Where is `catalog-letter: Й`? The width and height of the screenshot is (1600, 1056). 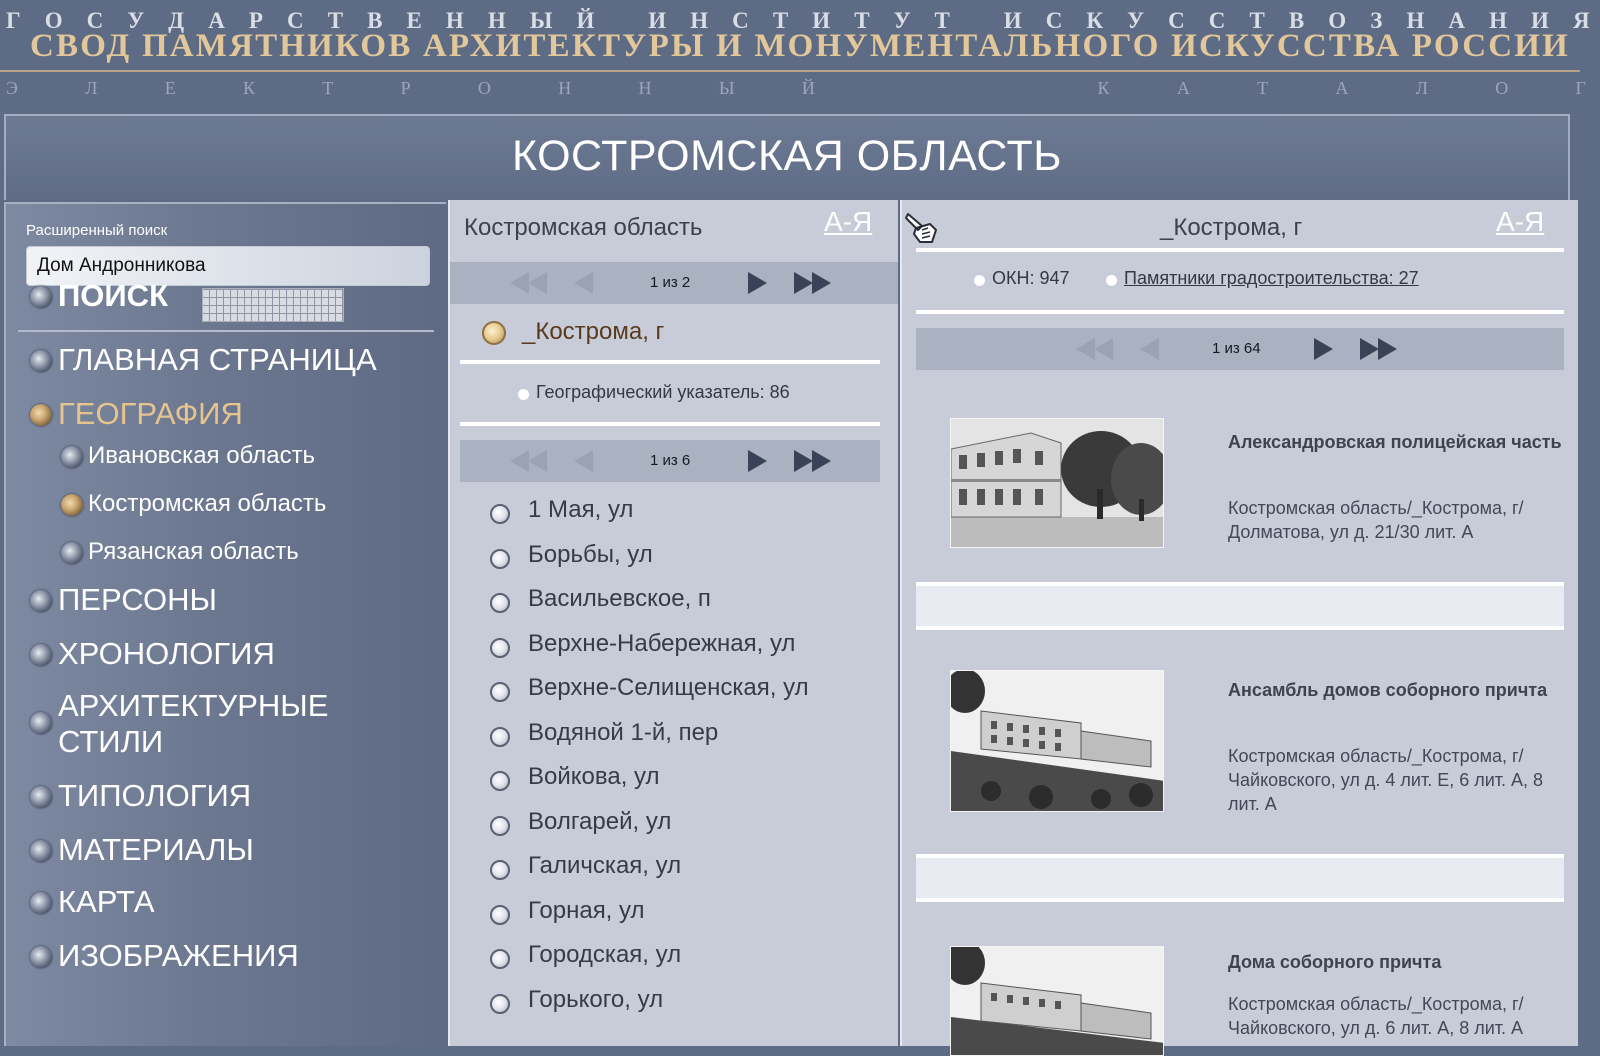
catalog-letter: Й is located at coordinates (808, 88).